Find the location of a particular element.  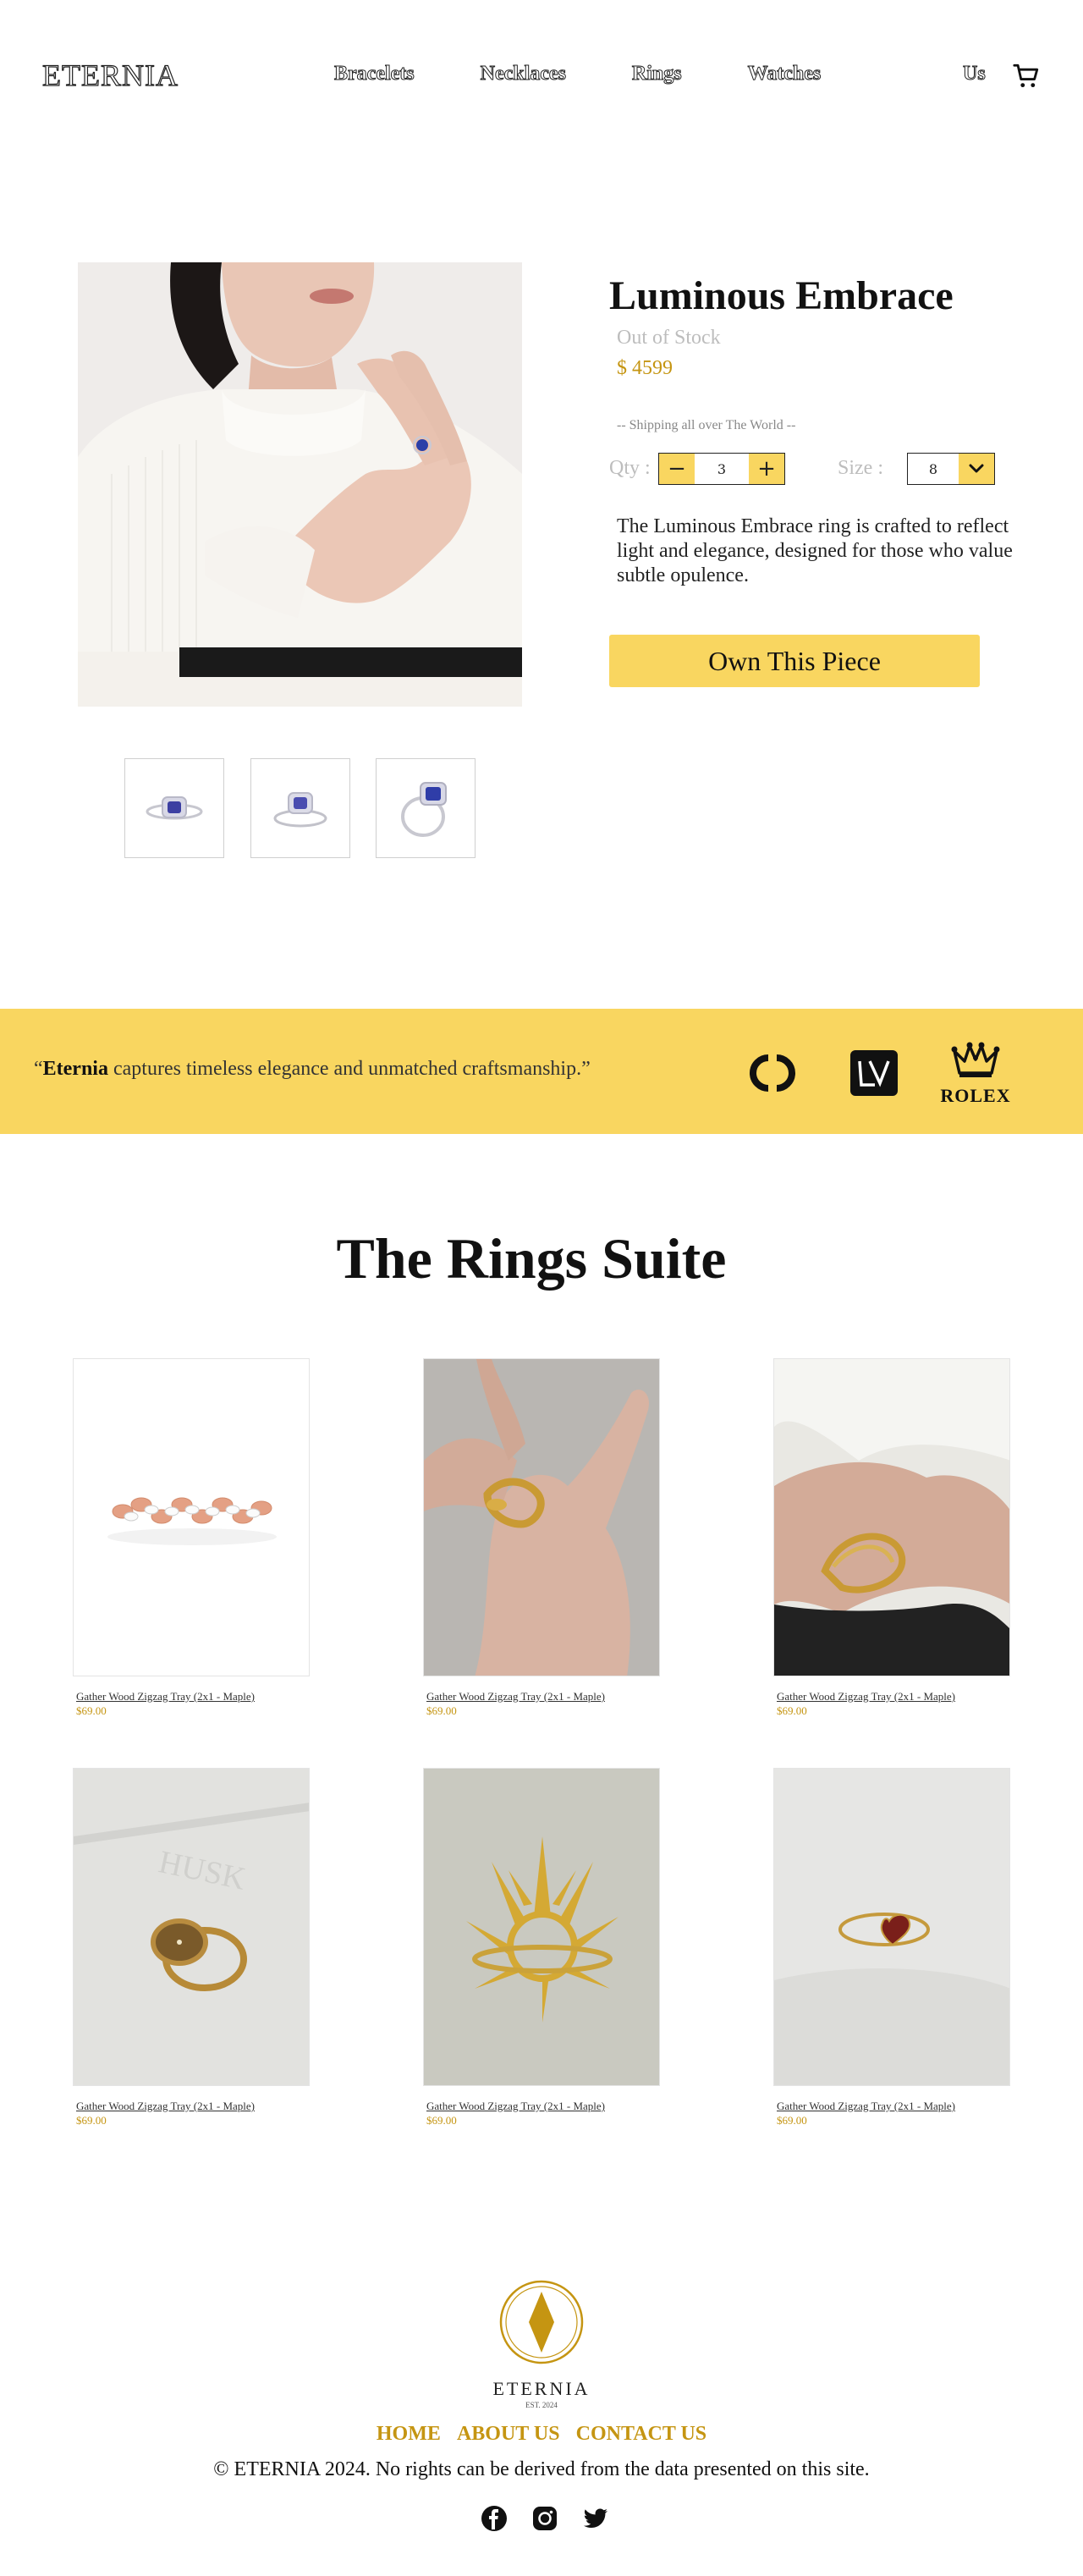

size-label: Size : is located at coordinates (860, 468).